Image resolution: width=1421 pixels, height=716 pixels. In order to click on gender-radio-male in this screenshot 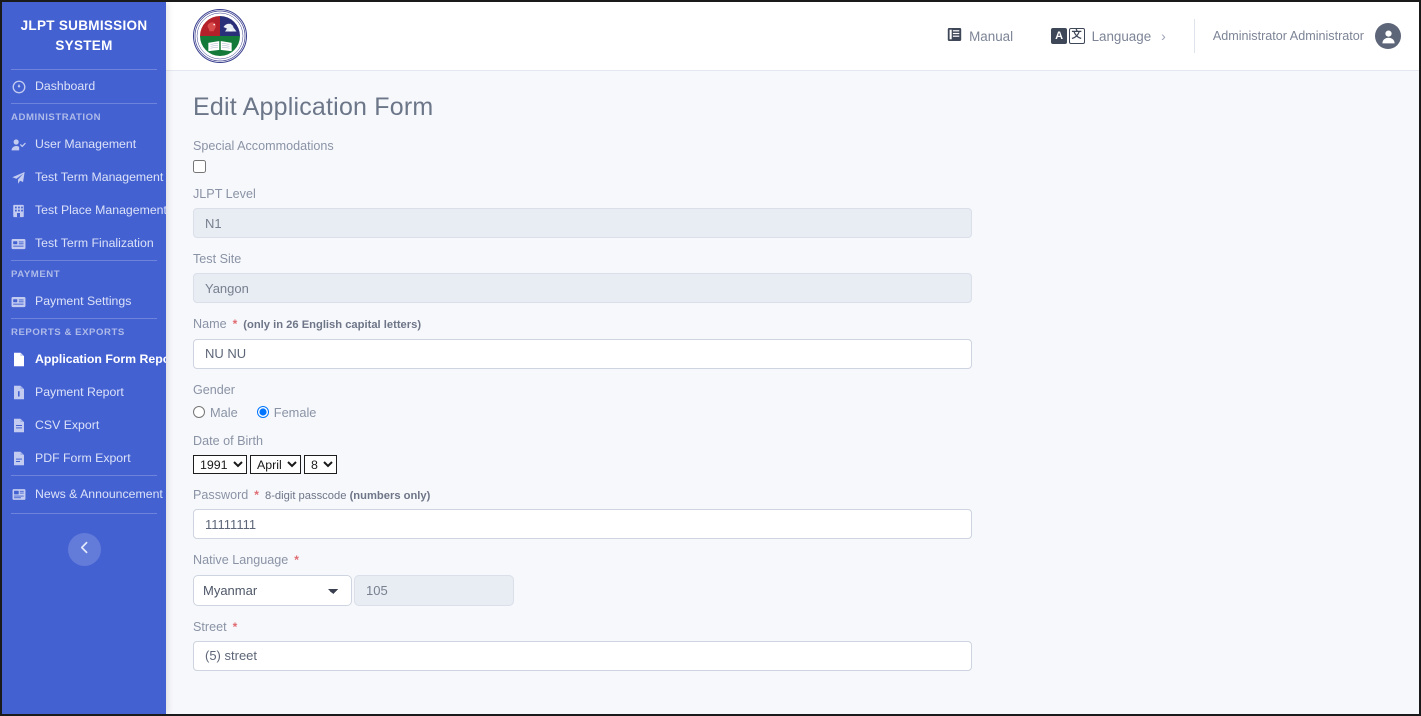, I will do `click(199, 412)`.